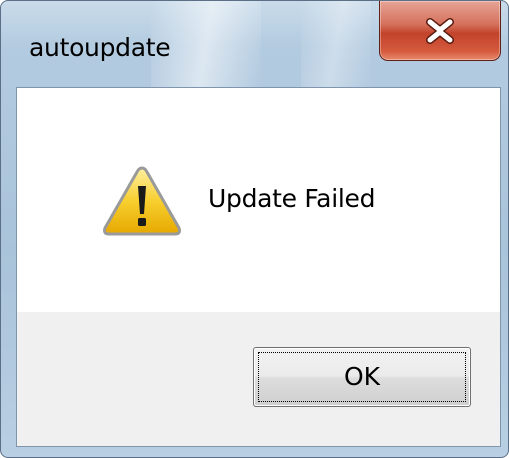 The image size is (509, 458). Describe the element at coordinates (142, 201) in the screenshot. I see `warning-icon` at that location.